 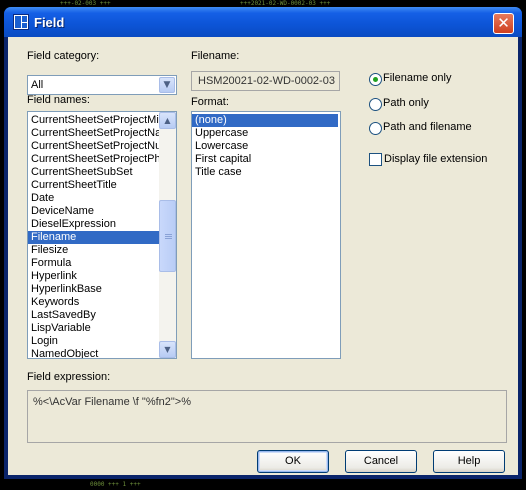 What do you see at coordinates (93, 146) in the screenshot?
I see `field-name-item: CurrentSheetSetProjectNu` at bounding box center [93, 146].